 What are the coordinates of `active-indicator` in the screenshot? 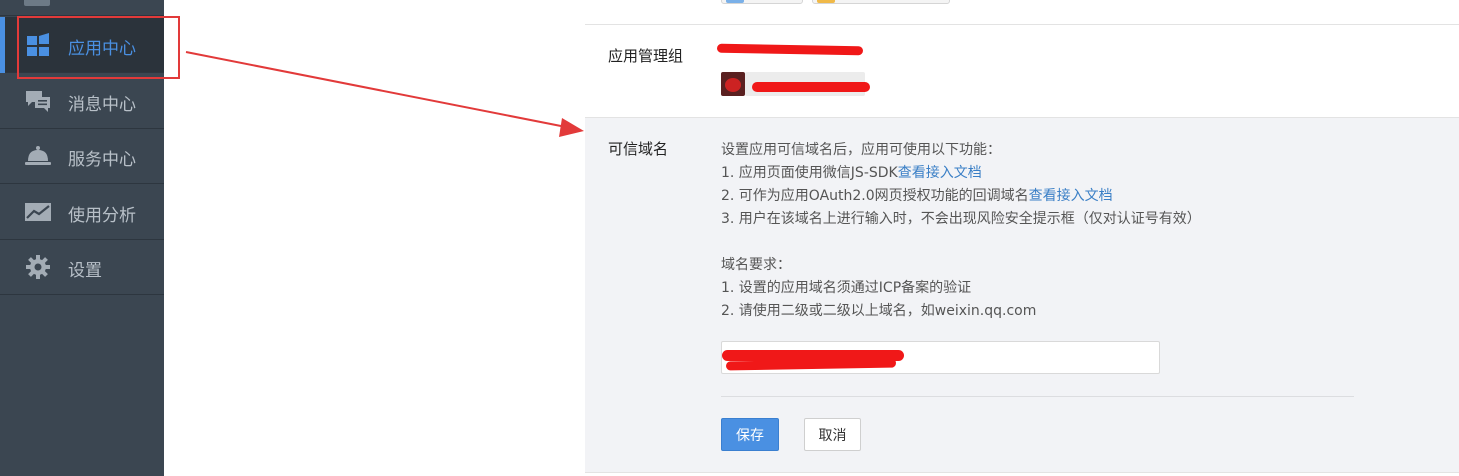 It's located at (2, 45).